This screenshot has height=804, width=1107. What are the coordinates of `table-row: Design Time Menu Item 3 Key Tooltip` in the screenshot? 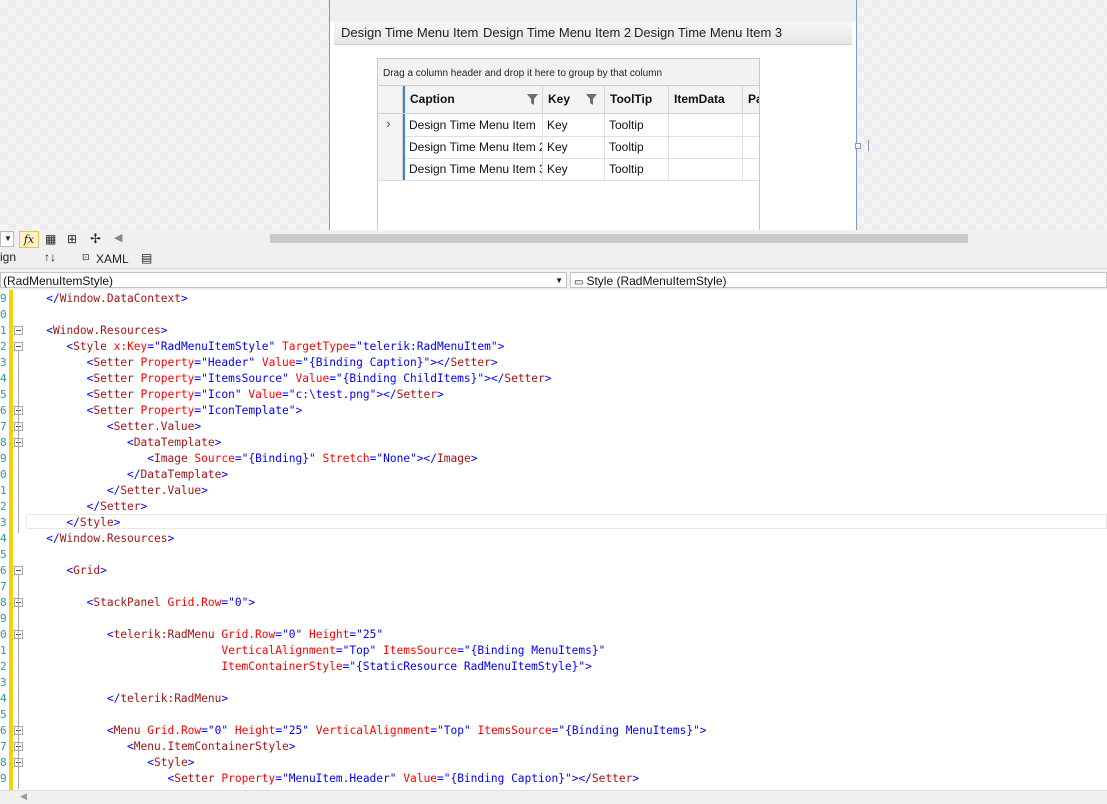 It's located at (568, 169).